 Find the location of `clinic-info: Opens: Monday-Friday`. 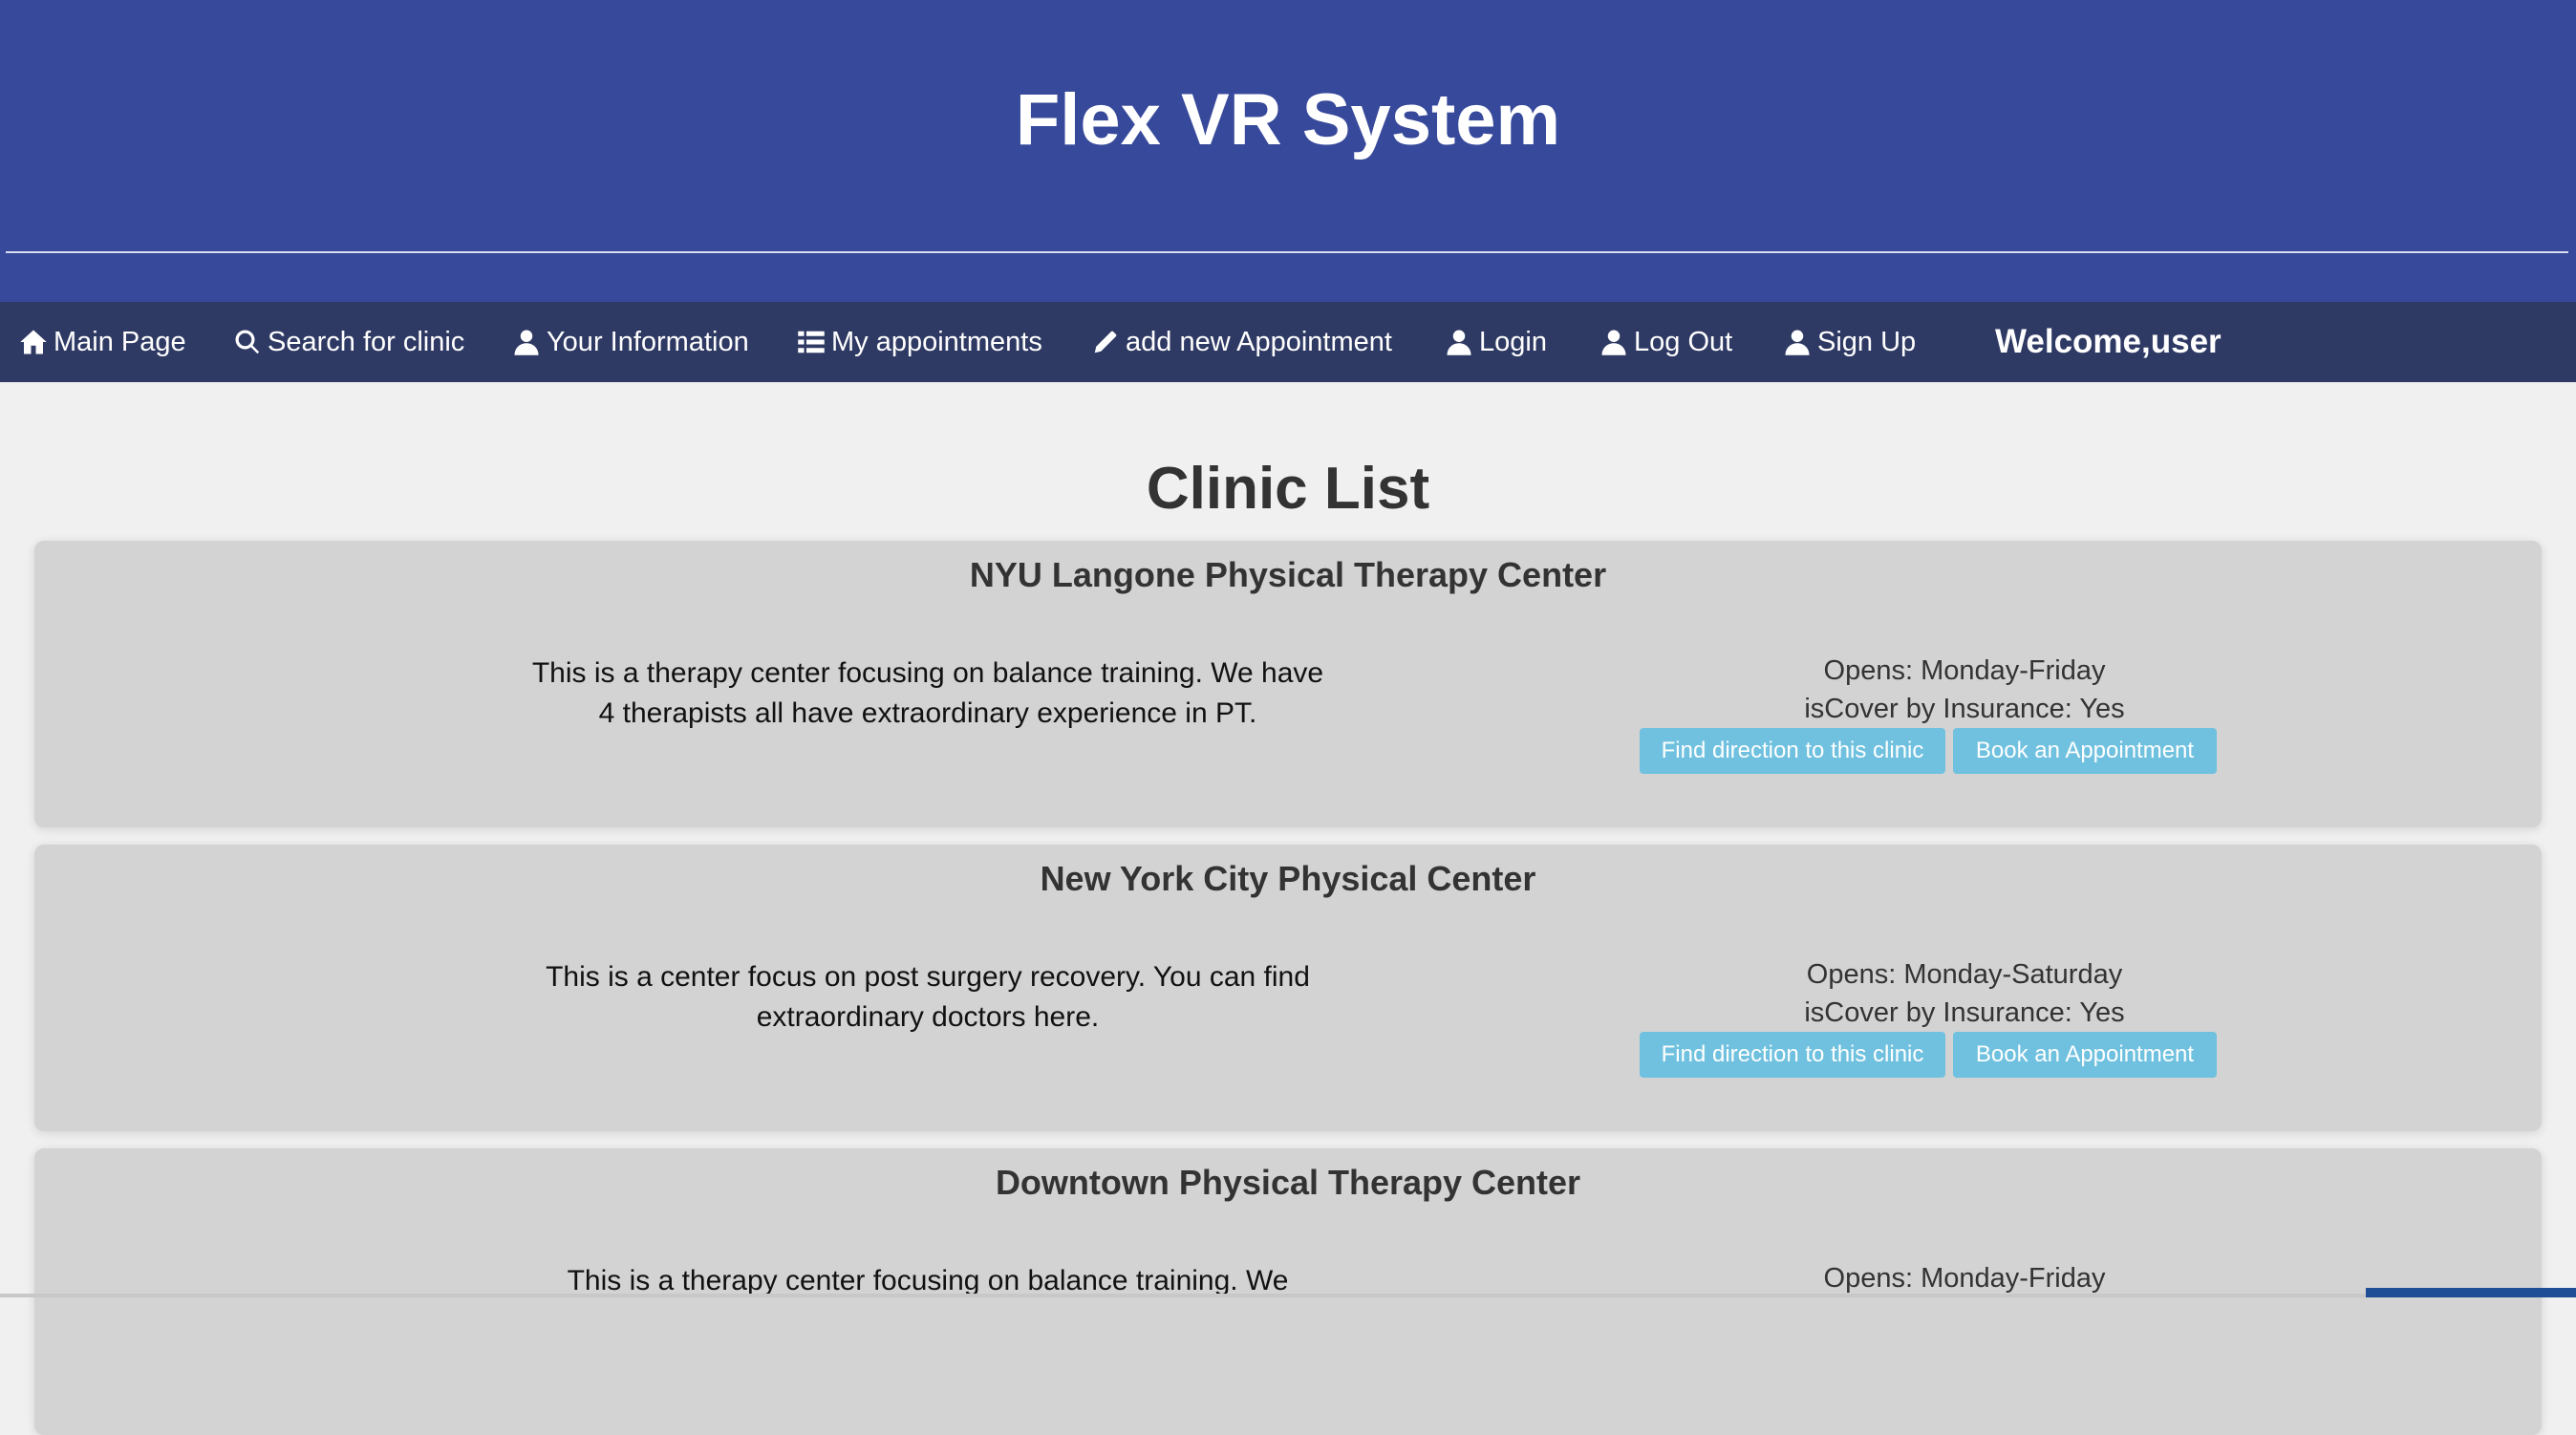

clinic-info: Opens: Monday-Friday is located at coordinates (1964, 1278).